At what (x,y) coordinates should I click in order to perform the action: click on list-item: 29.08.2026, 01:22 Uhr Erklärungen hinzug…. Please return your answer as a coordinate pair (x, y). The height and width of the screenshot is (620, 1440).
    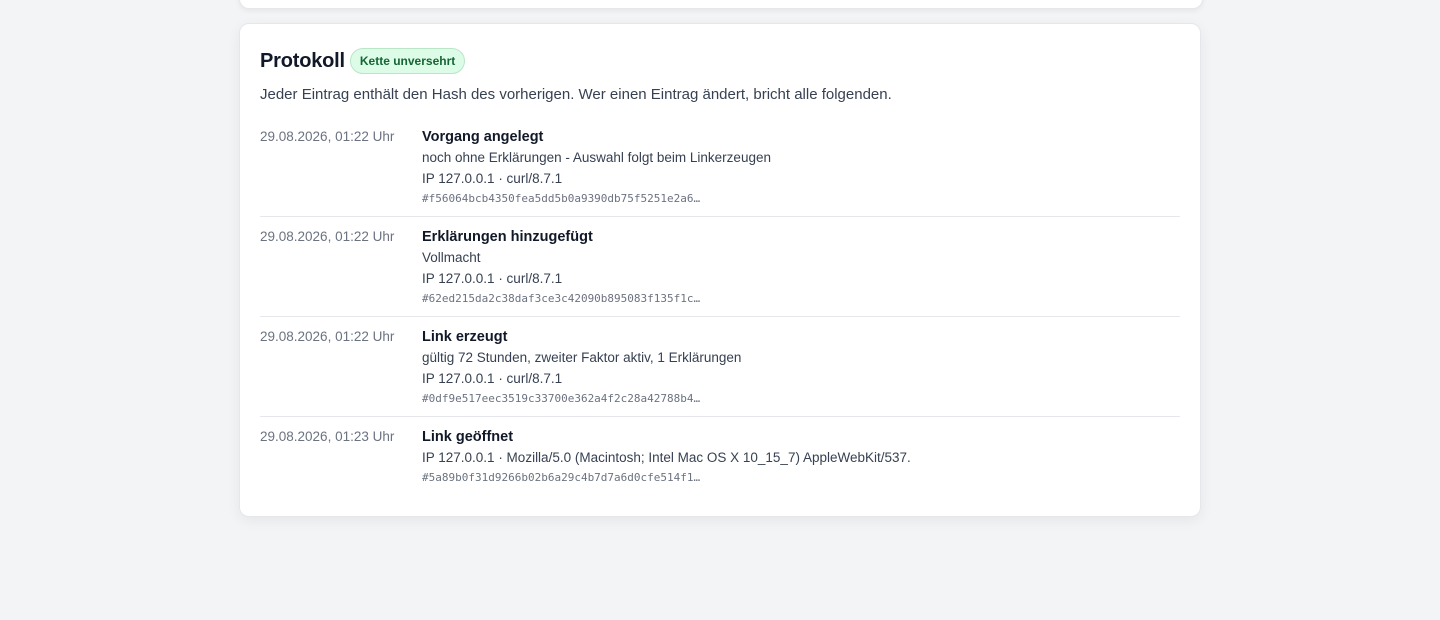
    Looking at the image, I should click on (720, 267).